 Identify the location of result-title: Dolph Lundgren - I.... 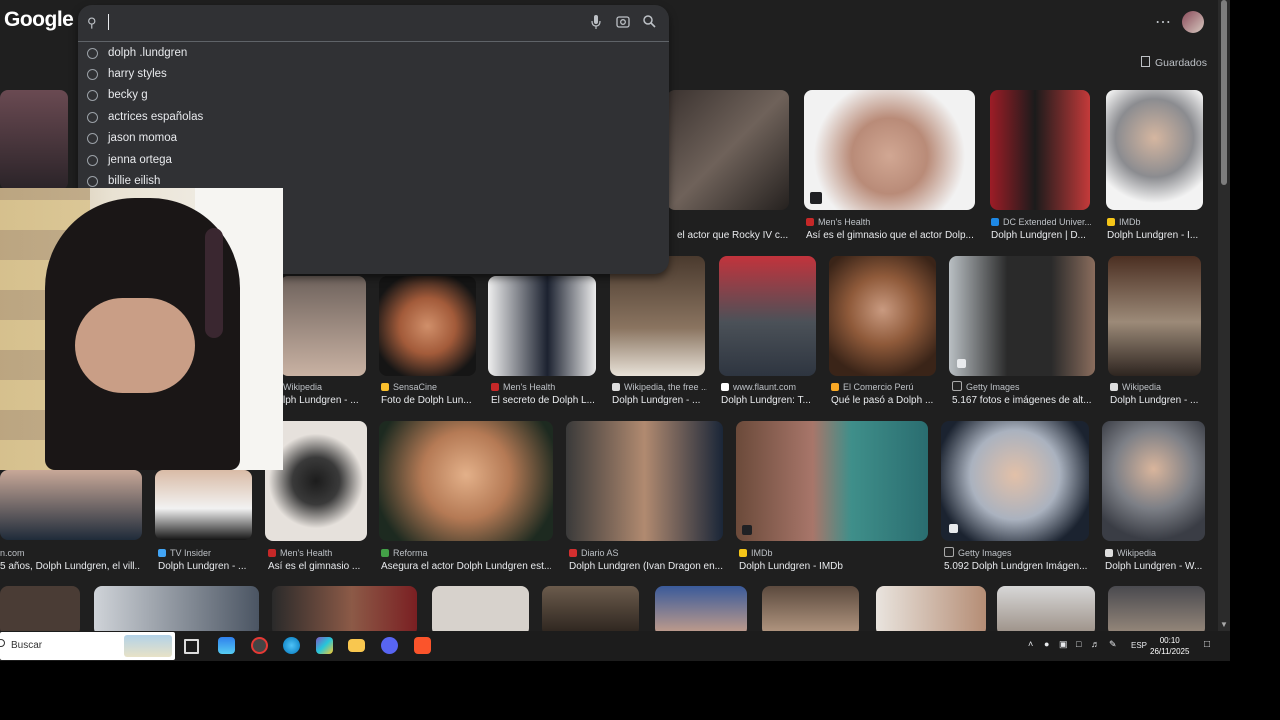
(1155, 235).